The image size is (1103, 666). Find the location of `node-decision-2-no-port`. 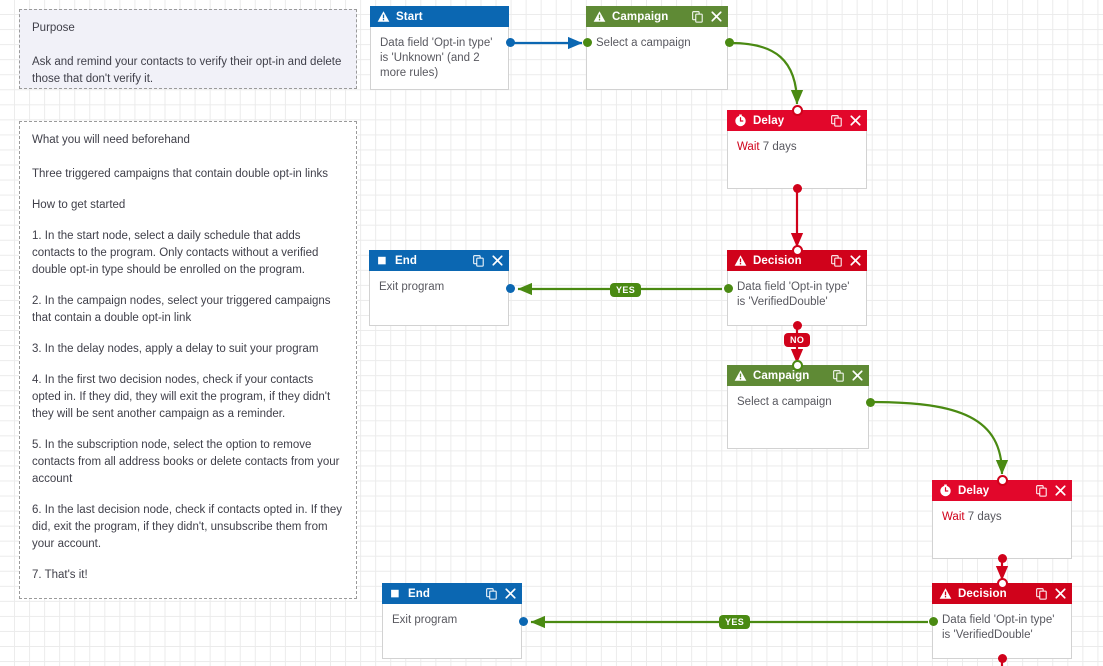

node-decision-2-no-port is located at coordinates (1002, 658).